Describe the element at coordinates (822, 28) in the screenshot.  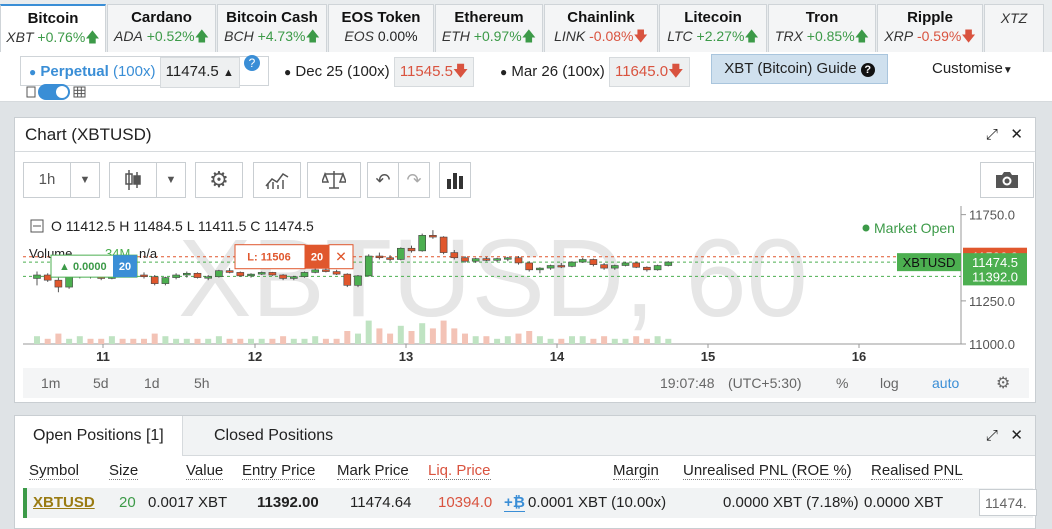
I see `ticker-tab: Tron TRX +0.85%🡅` at that location.